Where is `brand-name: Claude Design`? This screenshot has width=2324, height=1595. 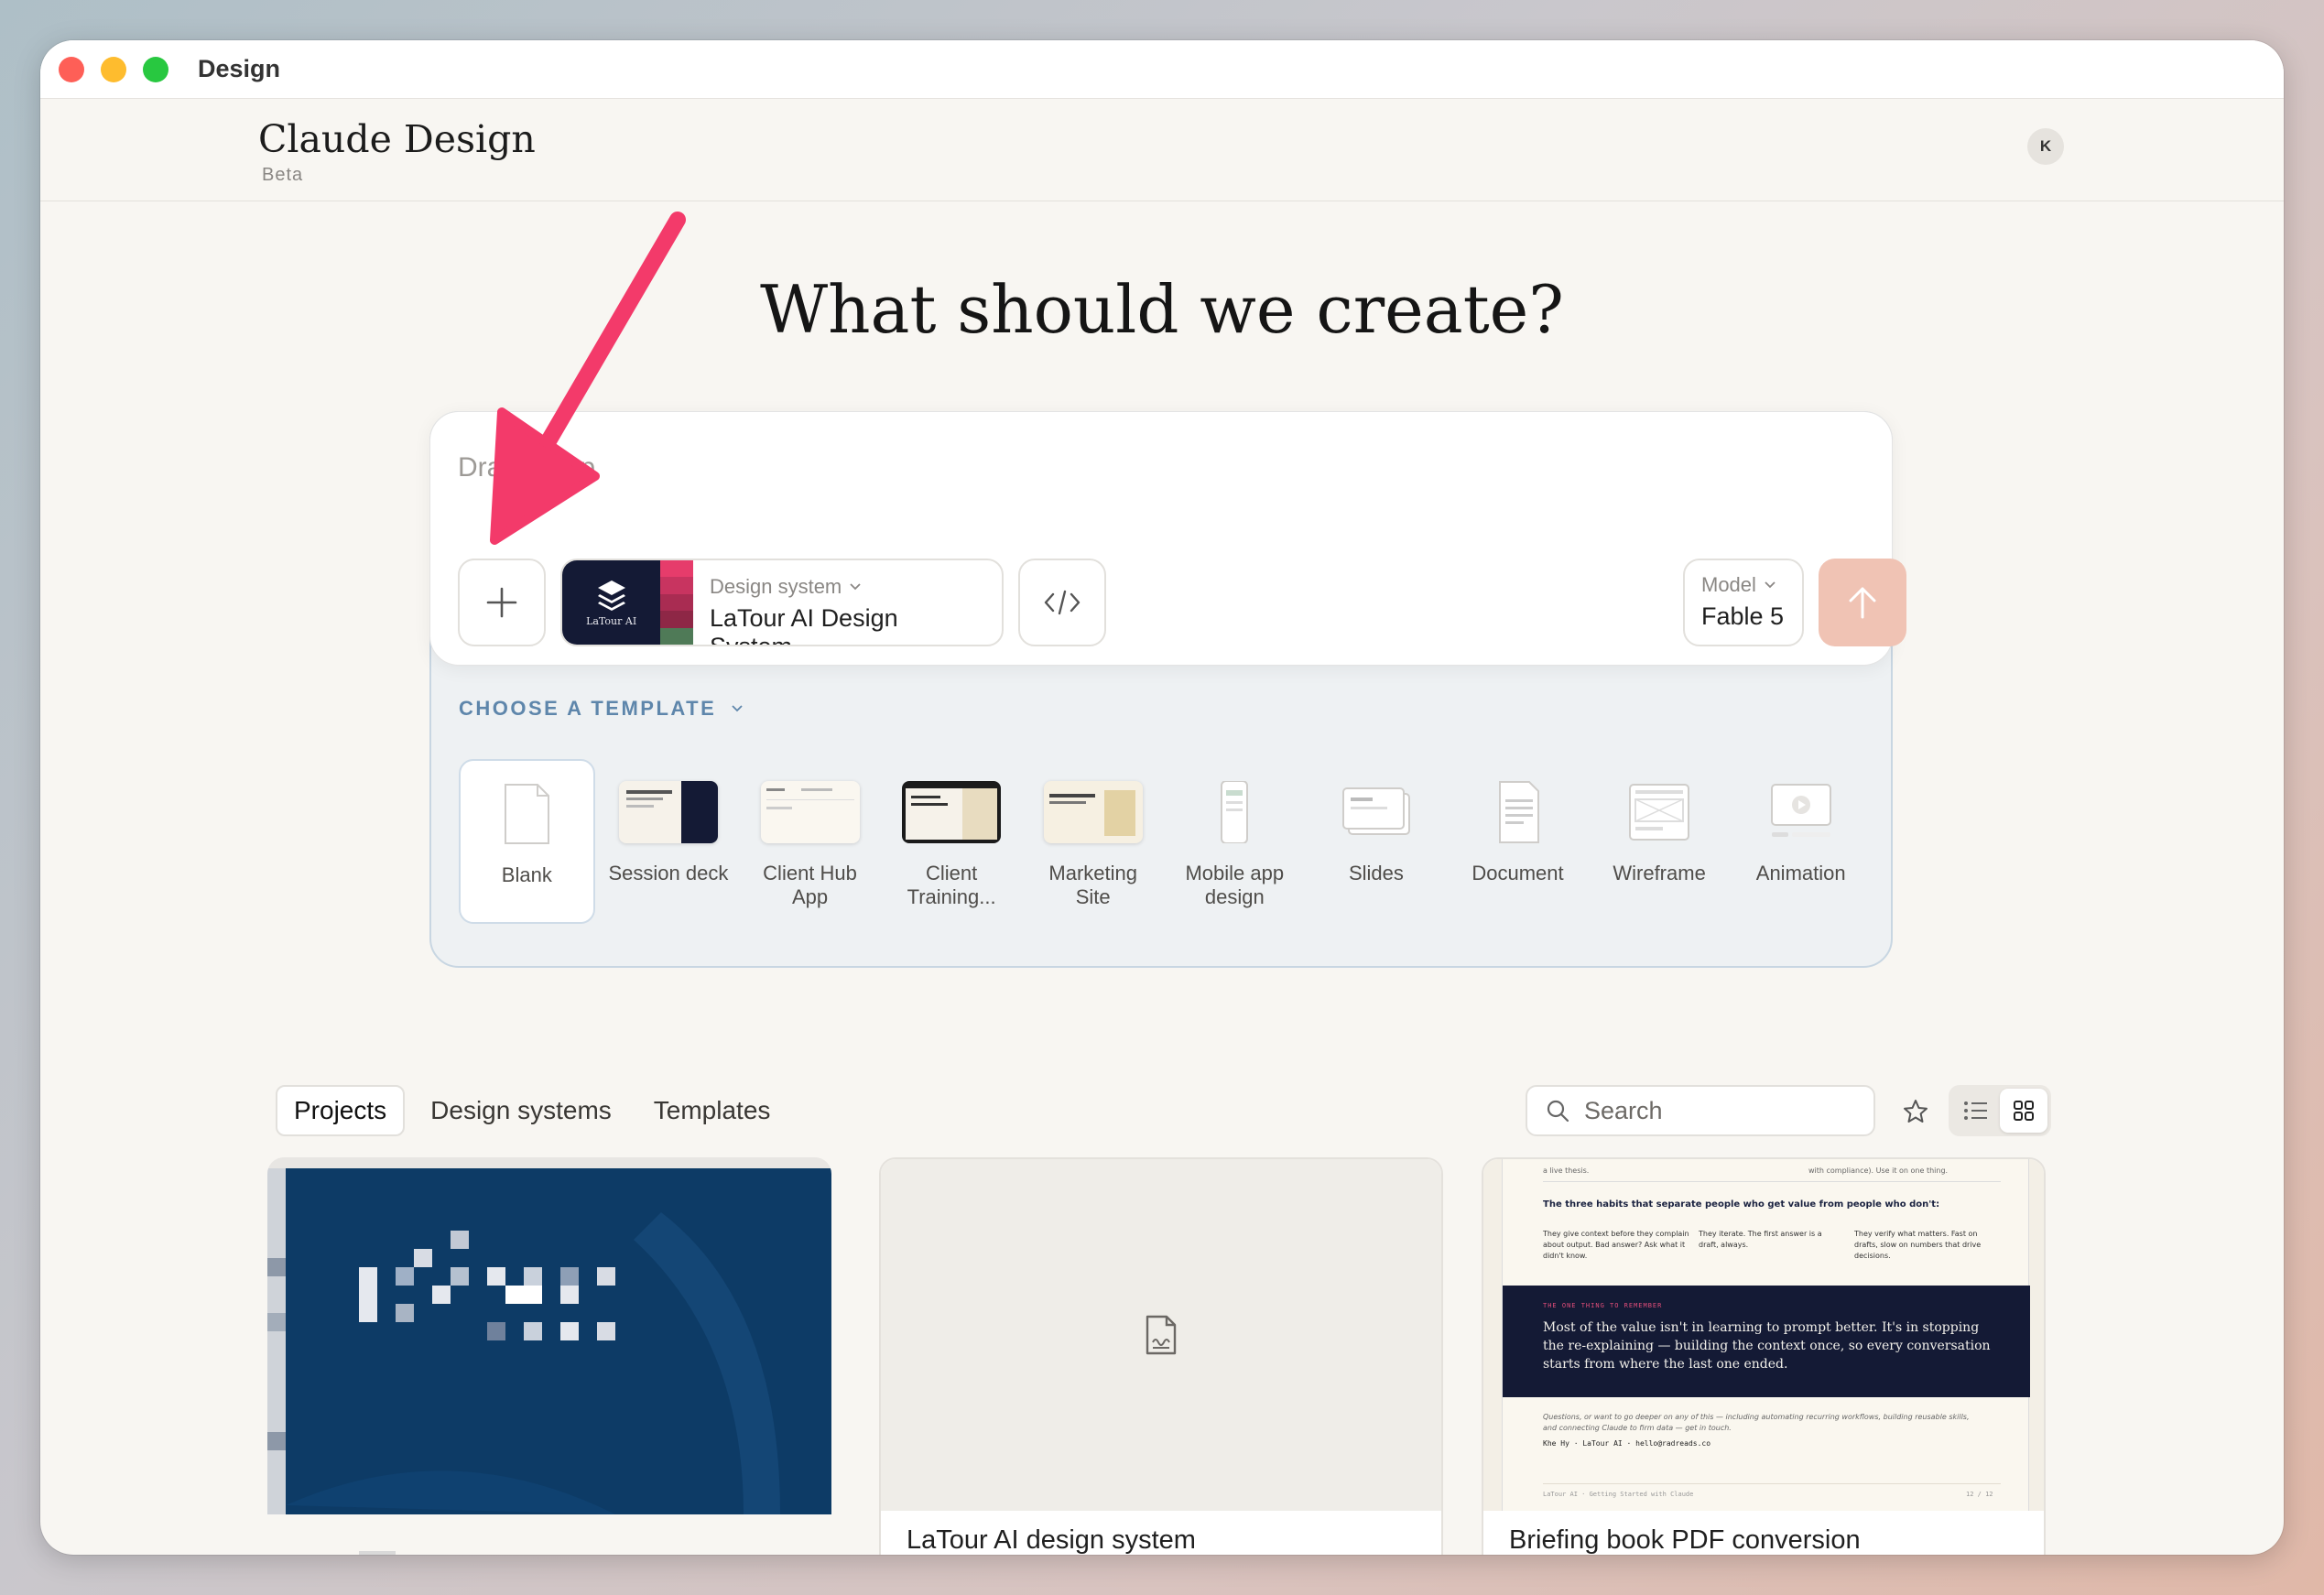
brand-name: Claude Design is located at coordinates (397, 139).